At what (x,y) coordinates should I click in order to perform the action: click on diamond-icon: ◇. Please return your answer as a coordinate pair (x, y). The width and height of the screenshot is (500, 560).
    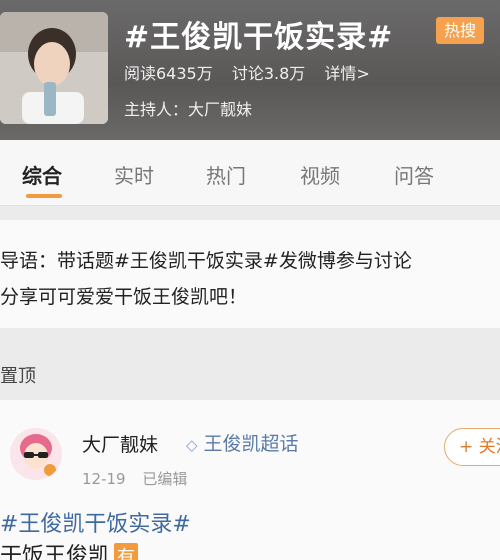
    Looking at the image, I should click on (192, 445).